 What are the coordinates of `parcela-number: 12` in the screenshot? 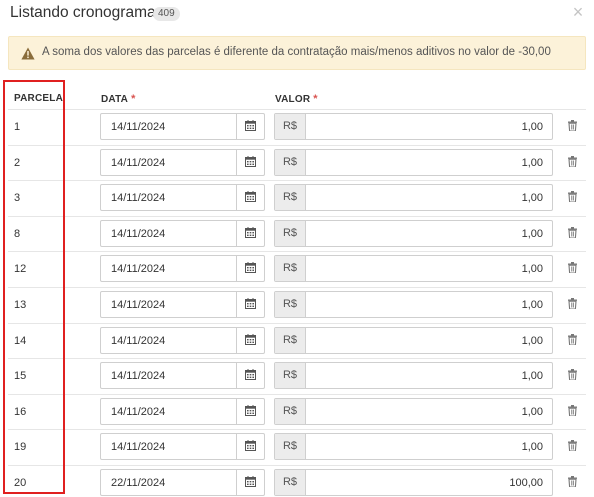 It's located at (20, 269).